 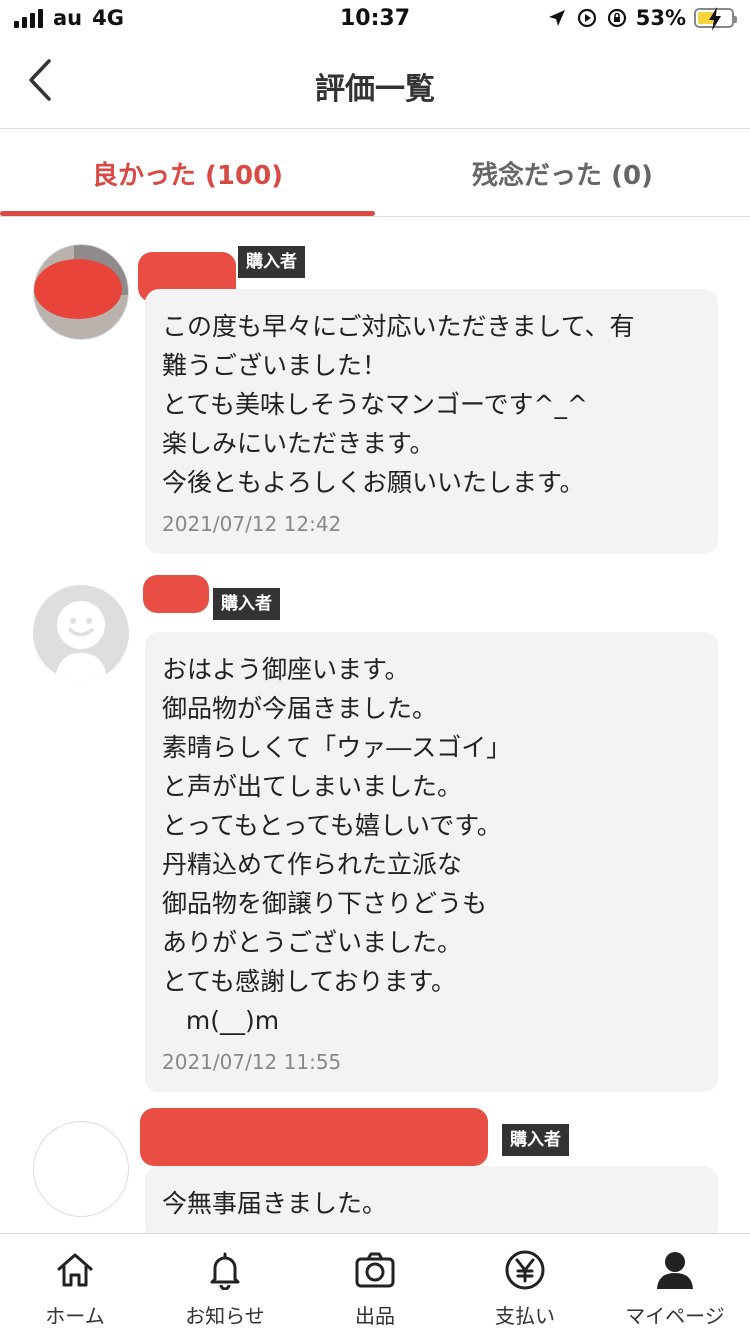 I want to click on tab-good: 良かった (100), so click(x=187, y=173).